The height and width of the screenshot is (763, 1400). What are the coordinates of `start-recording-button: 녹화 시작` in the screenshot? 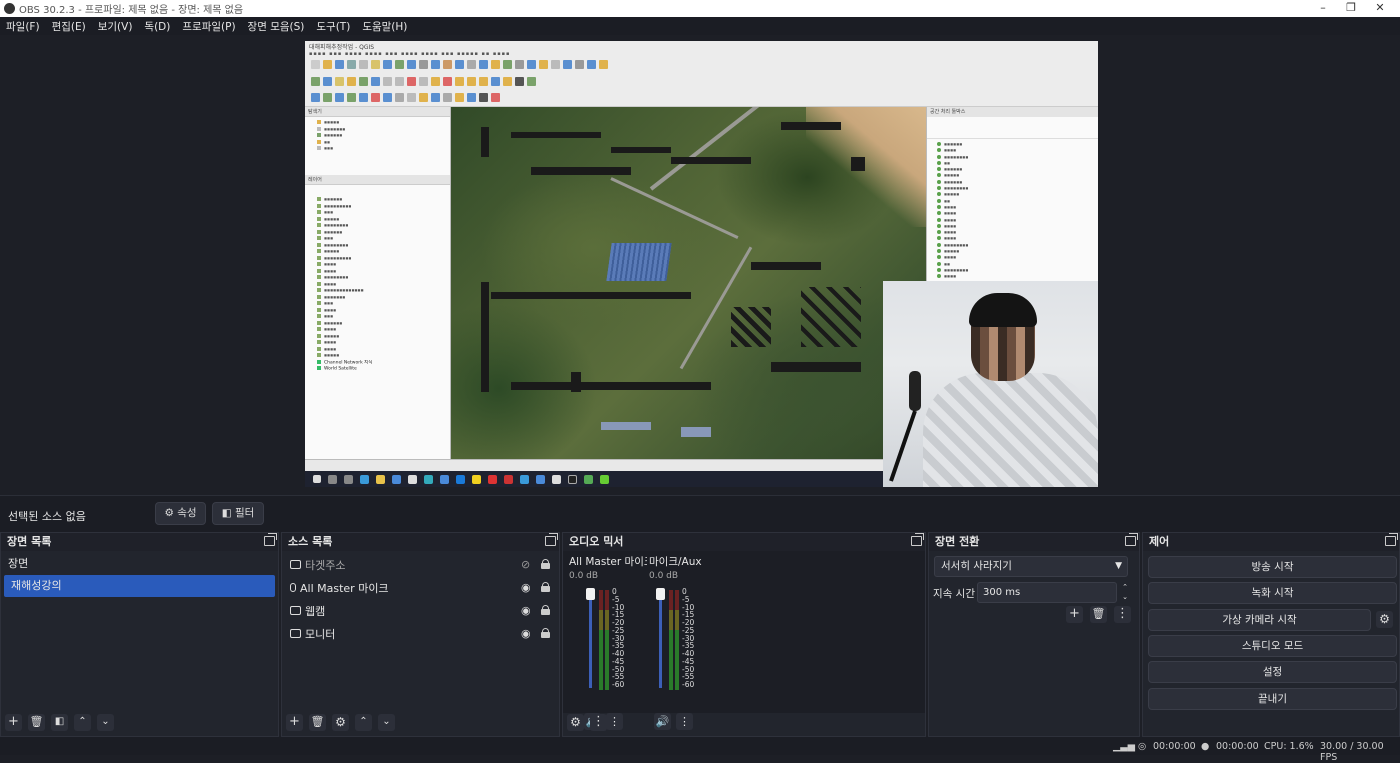 It's located at (1272, 593).